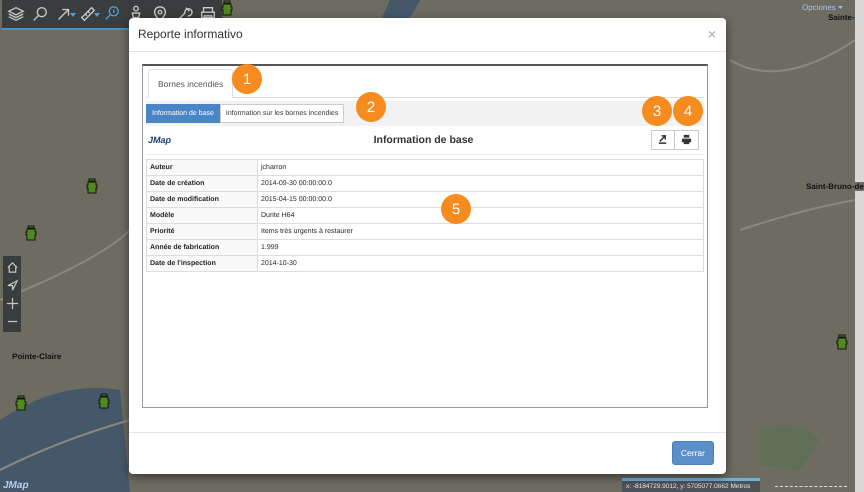  What do you see at coordinates (37, 356) in the screenshot?
I see `place-label: Pointe-Claire` at bounding box center [37, 356].